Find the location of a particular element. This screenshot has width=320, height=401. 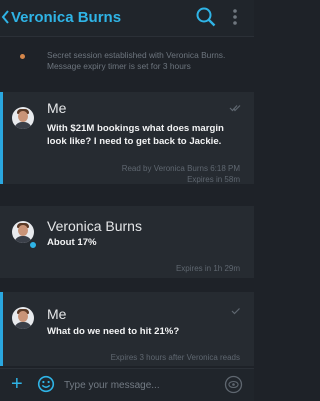

double-check-icon is located at coordinates (235, 108).